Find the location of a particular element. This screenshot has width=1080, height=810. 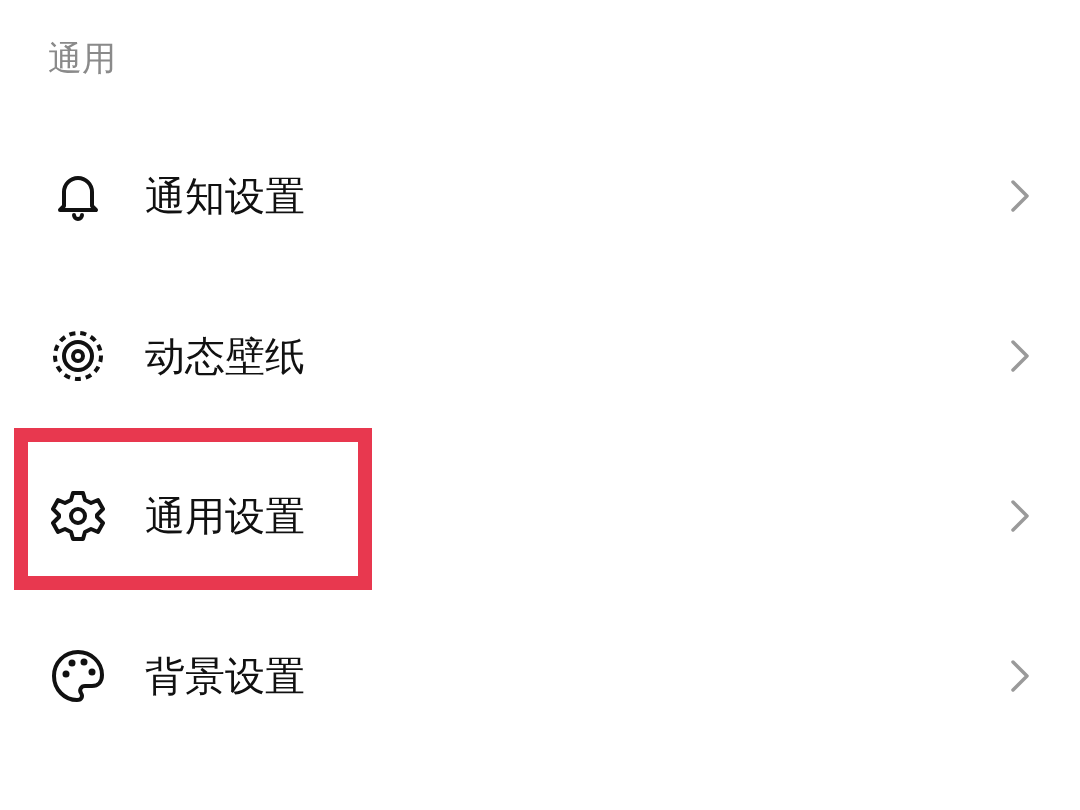

gear-icon is located at coordinates (78, 516).